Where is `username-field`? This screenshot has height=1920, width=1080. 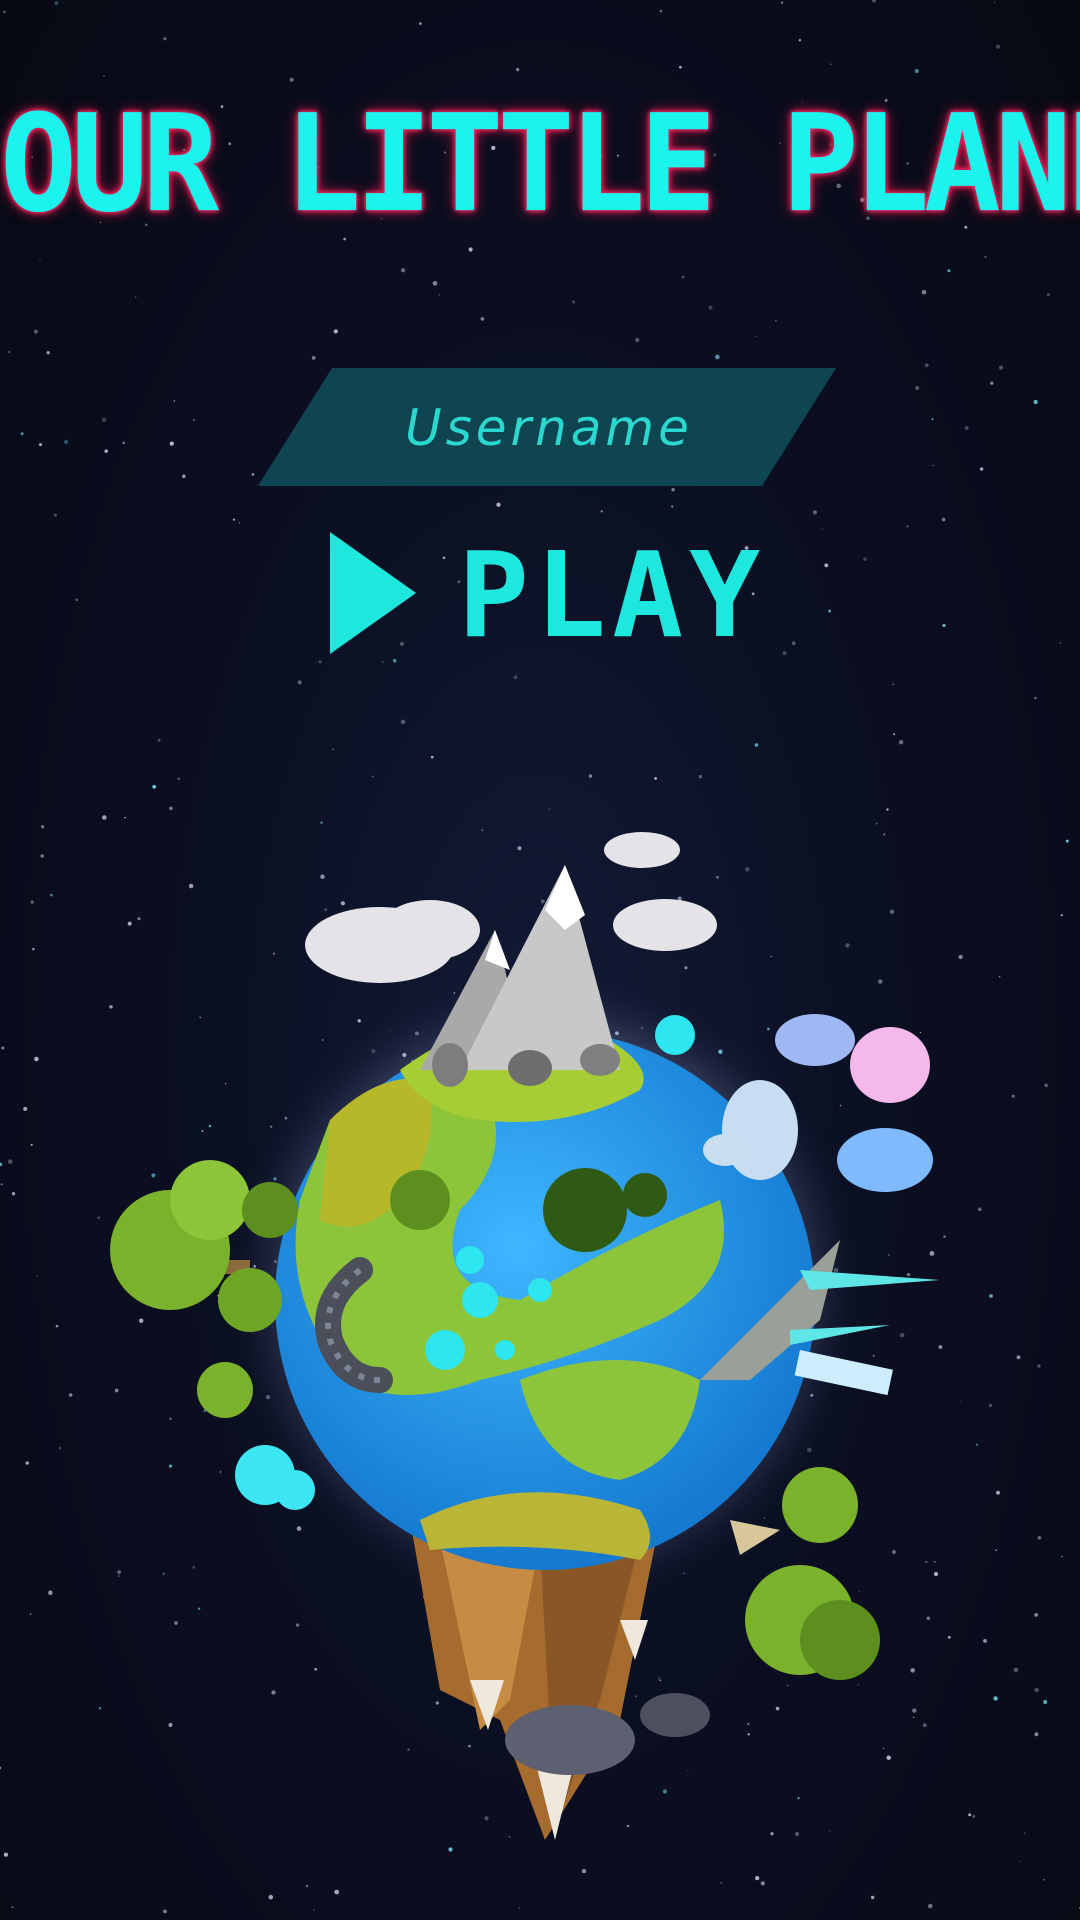 username-field is located at coordinates (547, 427).